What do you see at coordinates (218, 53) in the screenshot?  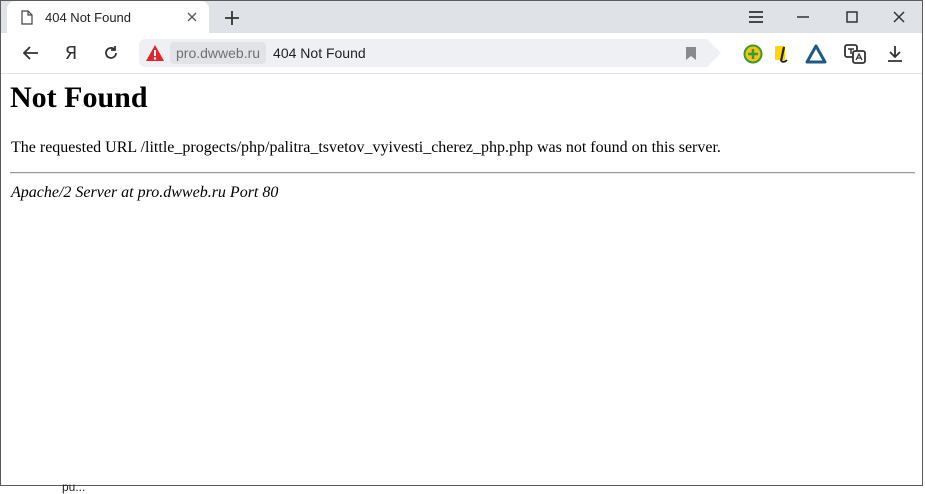 I see `domain-chip: pro.dwweb.ru` at bounding box center [218, 53].